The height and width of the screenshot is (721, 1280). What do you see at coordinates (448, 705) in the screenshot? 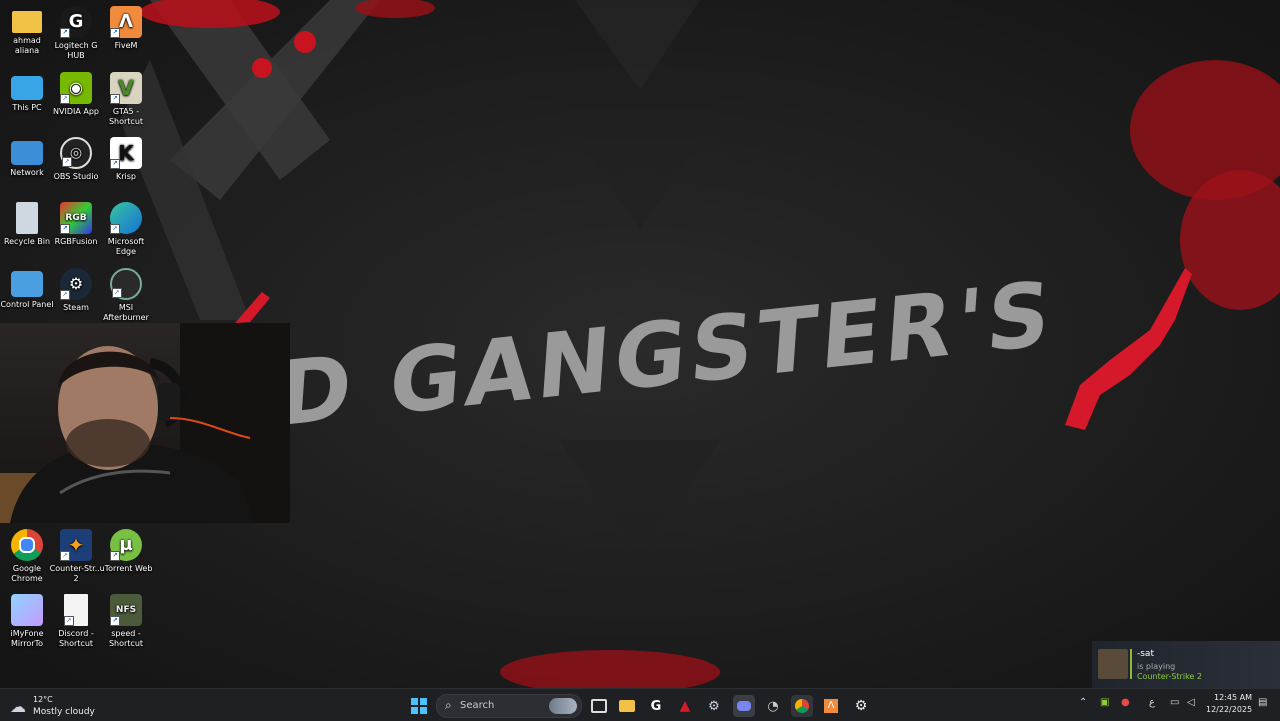
I see `search-icon: ⌕` at bounding box center [448, 705].